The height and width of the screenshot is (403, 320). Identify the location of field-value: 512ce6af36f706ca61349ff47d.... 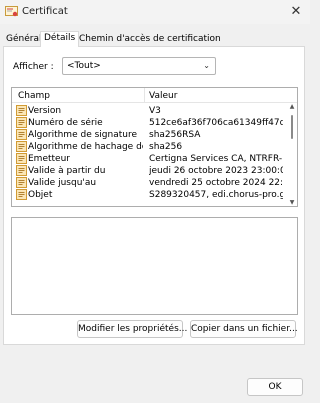
(216, 123).